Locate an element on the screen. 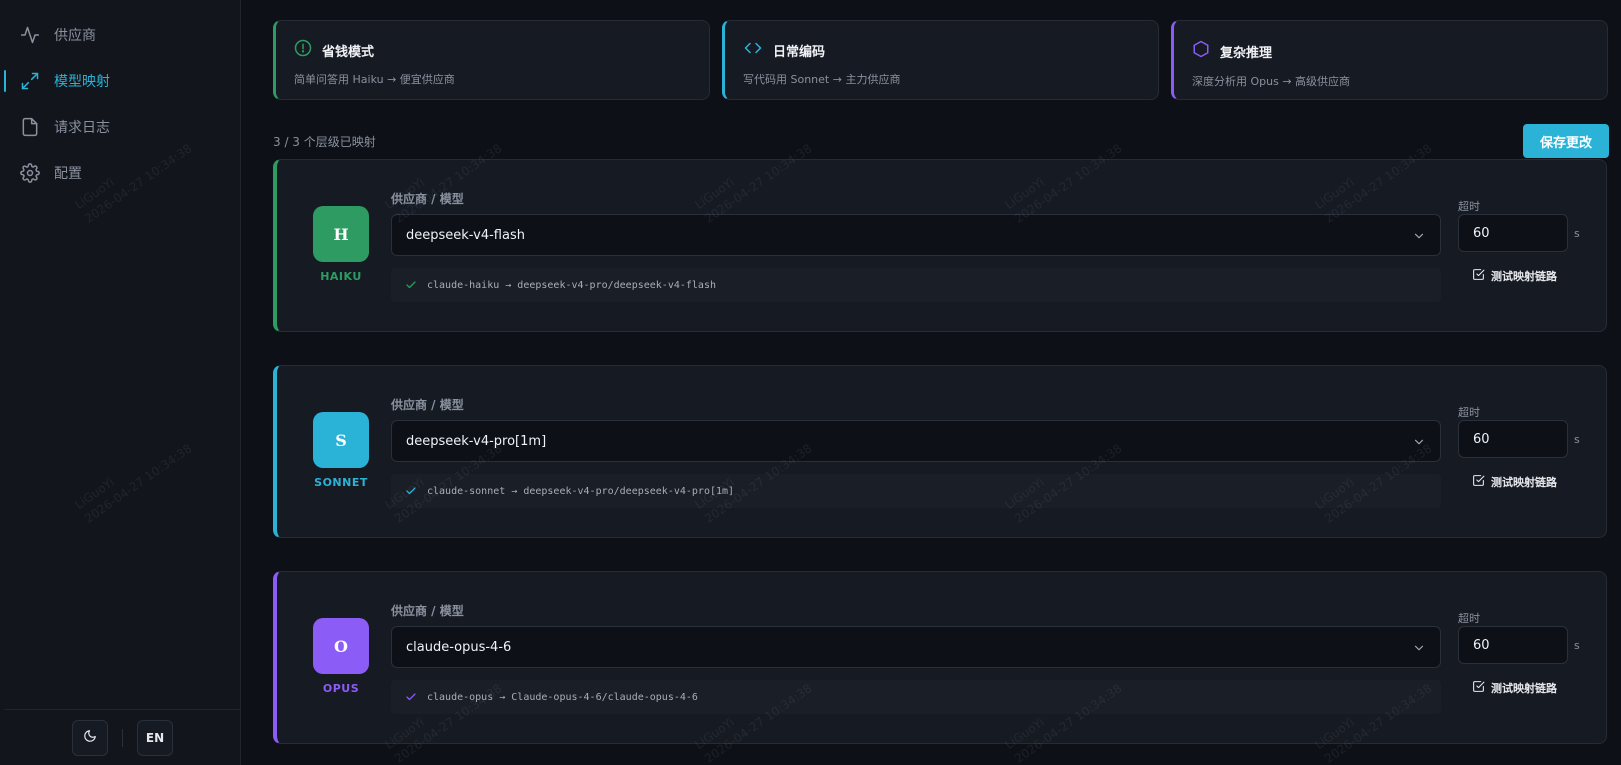 The width and height of the screenshot is (1621, 765). sidebar-nav: 供应商 模型映射 请求日志 配置 is located at coordinates (120, 98).